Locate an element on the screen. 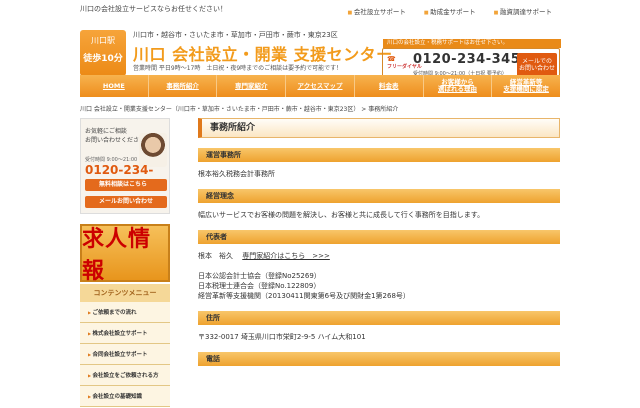 This screenshot has height=408, width=640. mail-contact-label: メールでの お問い合わせ is located at coordinates (536, 65).